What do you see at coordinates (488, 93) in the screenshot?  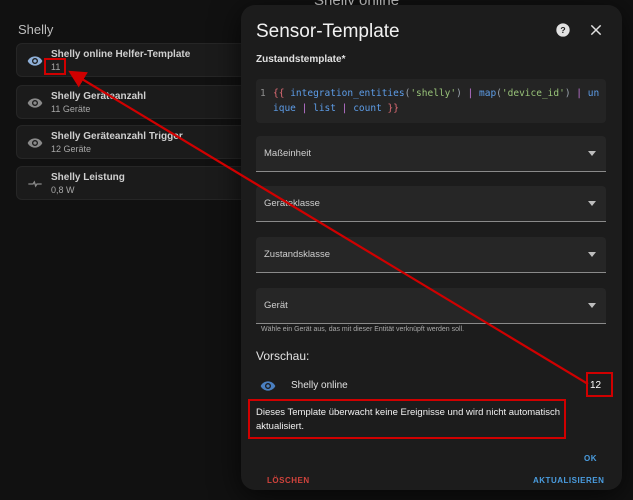 I see `code-token: map` at bounding box center [488, 93].